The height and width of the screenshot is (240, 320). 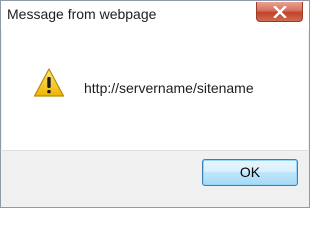 I want to click on ok-button: OK, so click(x=250, y=172).